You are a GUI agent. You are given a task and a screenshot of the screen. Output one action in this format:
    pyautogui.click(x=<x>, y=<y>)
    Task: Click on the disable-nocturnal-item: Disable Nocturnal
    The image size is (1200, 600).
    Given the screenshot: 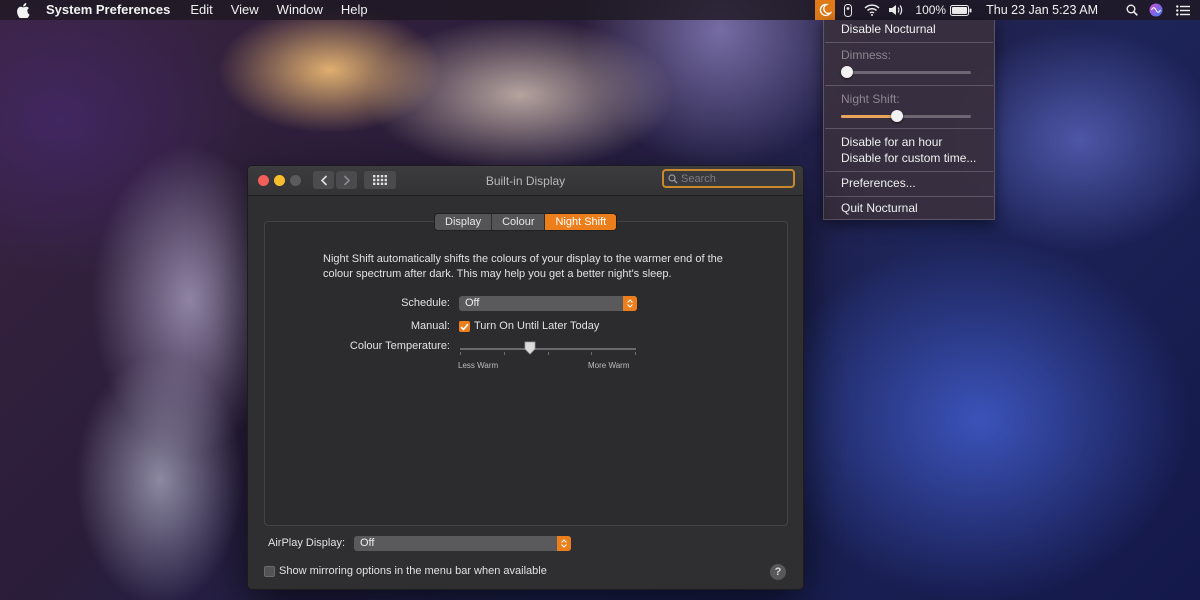 What is the action you would take?
    pyautogui.click(x=888, y=29)
    